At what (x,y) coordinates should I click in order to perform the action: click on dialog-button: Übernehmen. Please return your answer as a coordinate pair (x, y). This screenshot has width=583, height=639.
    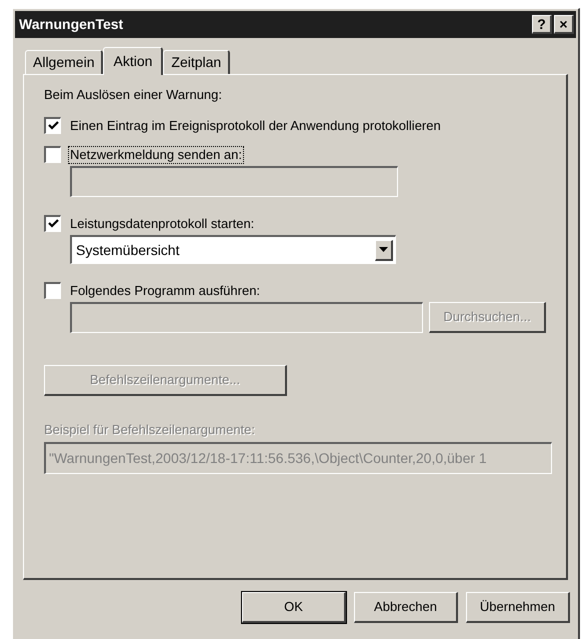
    Looking at the image, I should click on (518, 607).